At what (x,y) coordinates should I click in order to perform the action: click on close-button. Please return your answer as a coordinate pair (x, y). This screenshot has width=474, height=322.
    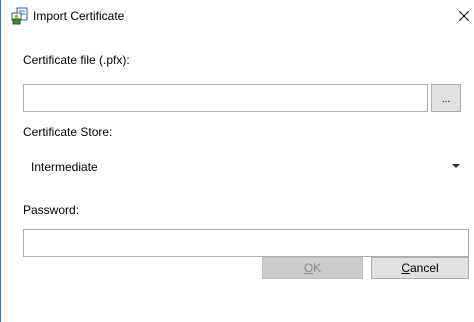
    Looking at the image, I should click on (464, 16).